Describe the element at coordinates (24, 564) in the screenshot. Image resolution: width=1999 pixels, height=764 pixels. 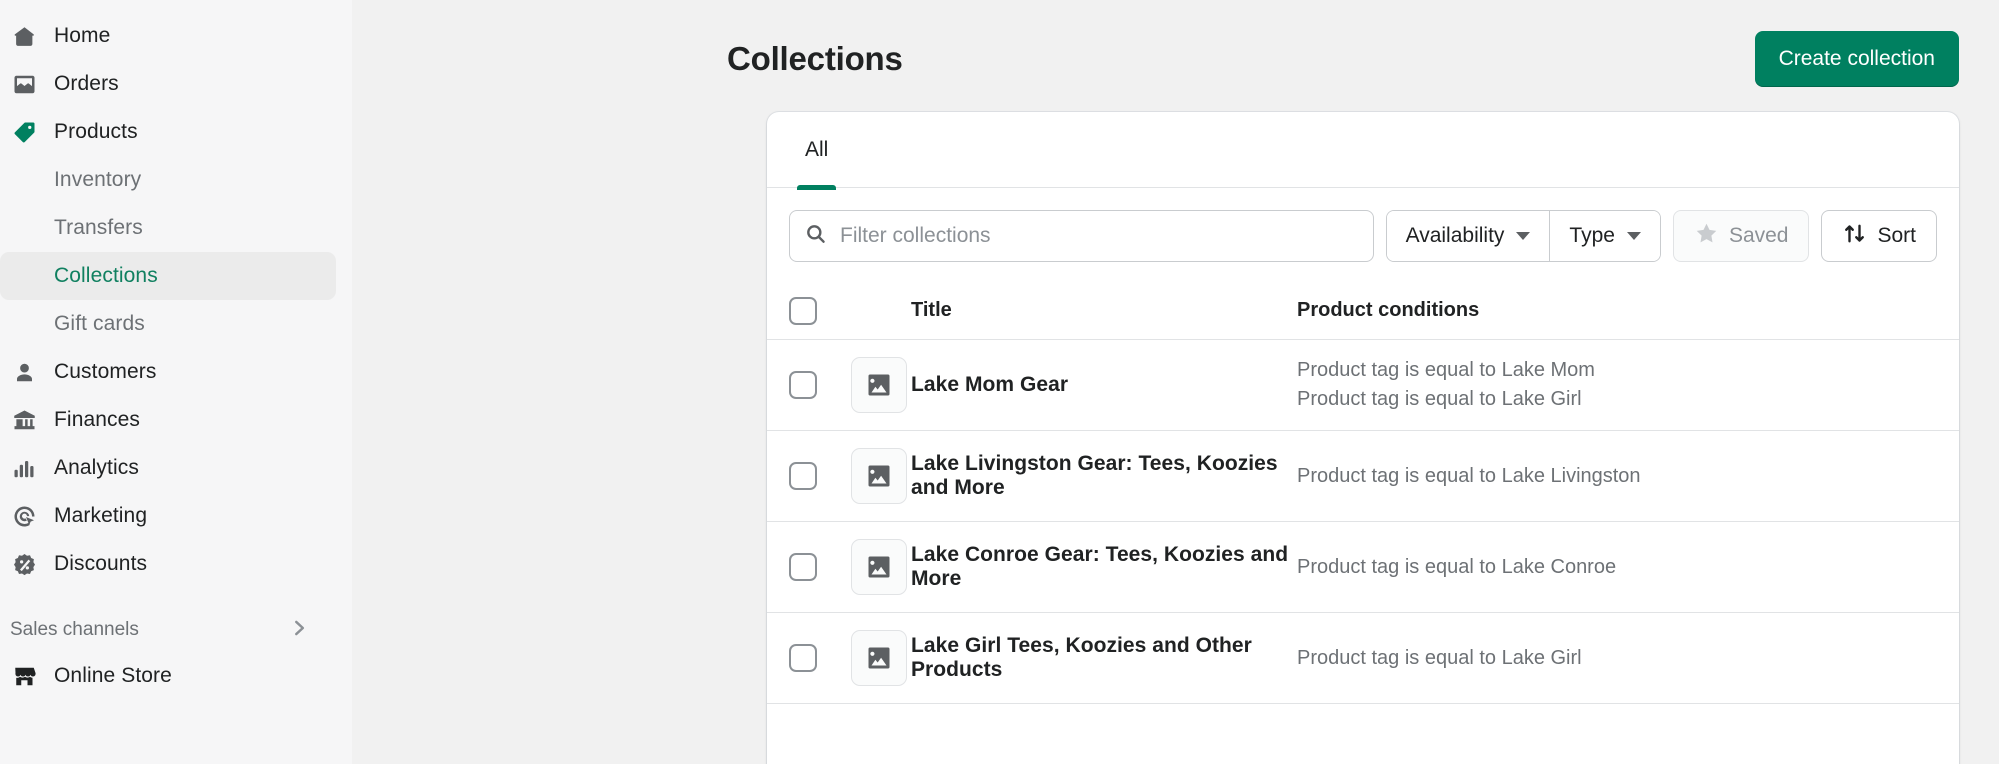
I see `discount-percent-icon` at that location.